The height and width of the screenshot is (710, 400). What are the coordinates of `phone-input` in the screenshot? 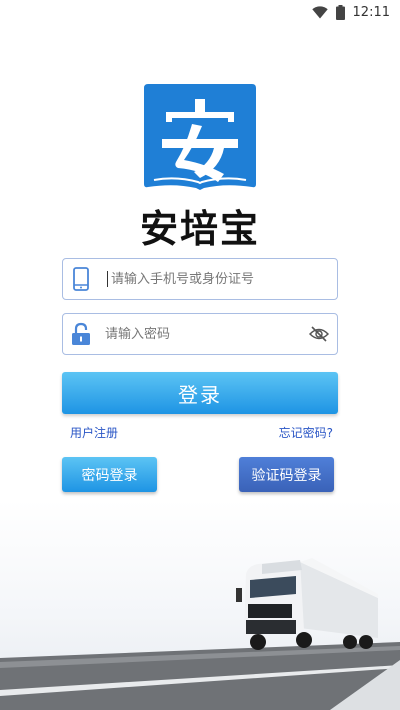 It's located at (222, 279).